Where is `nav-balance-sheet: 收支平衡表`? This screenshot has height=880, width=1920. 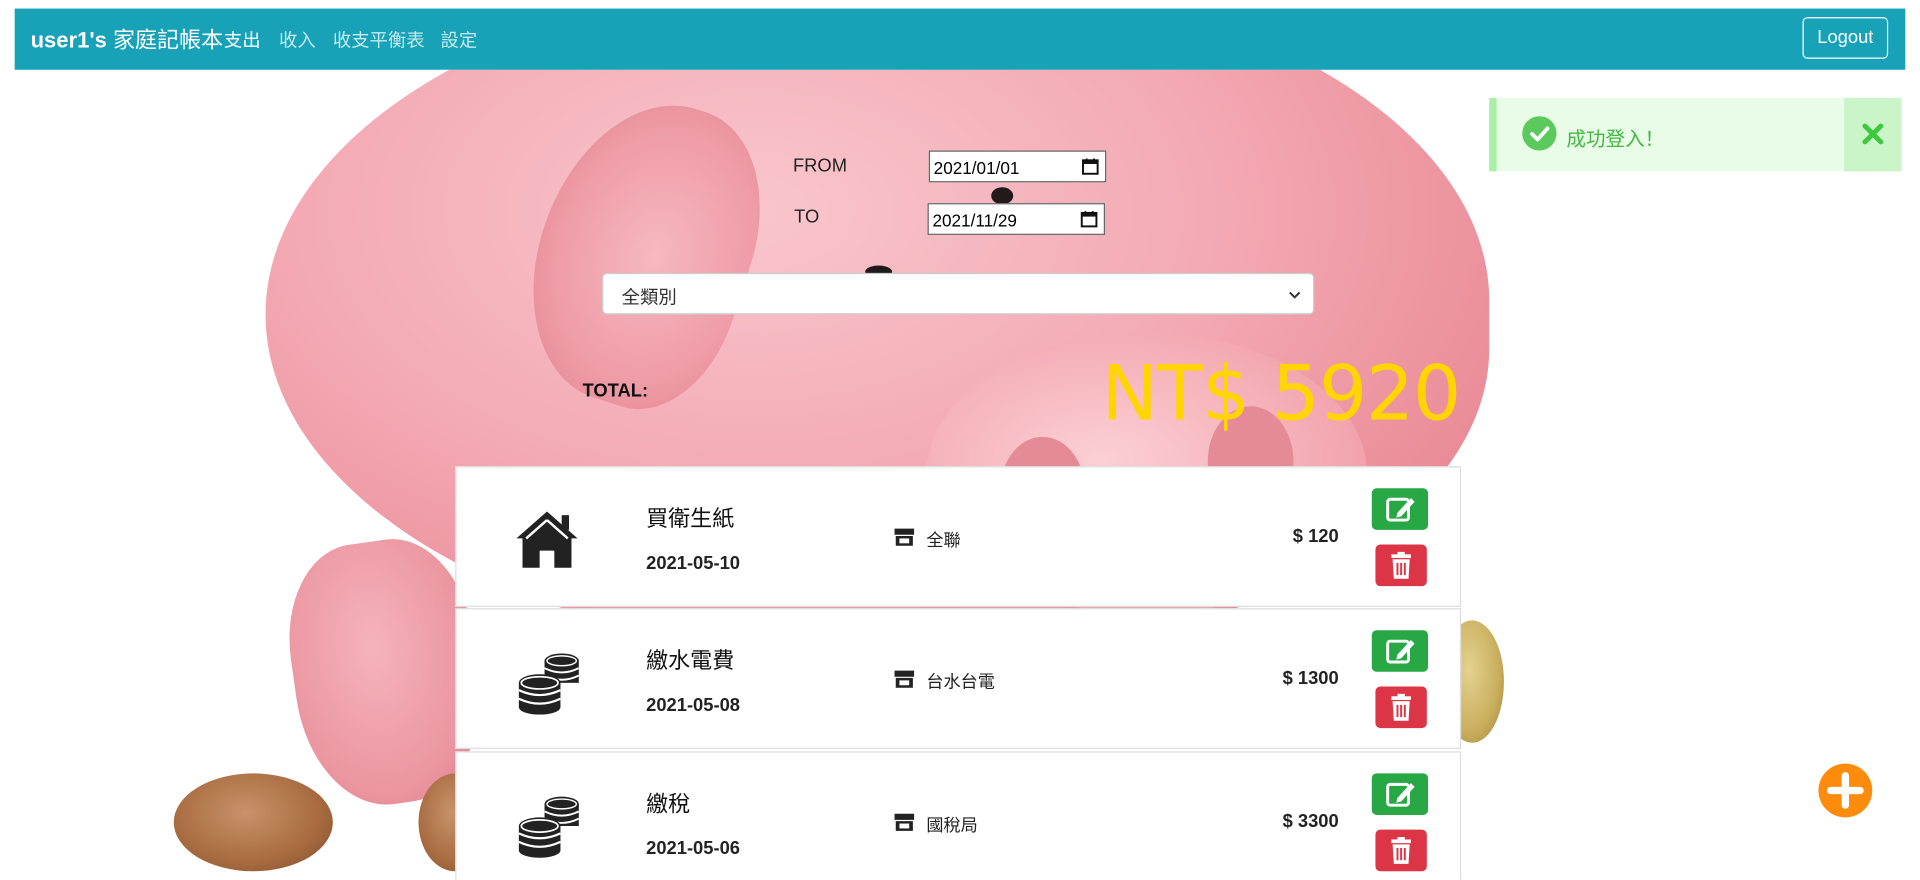
nav-balance-sheet: 收支平衡表 is located at coordinates (379, 40).